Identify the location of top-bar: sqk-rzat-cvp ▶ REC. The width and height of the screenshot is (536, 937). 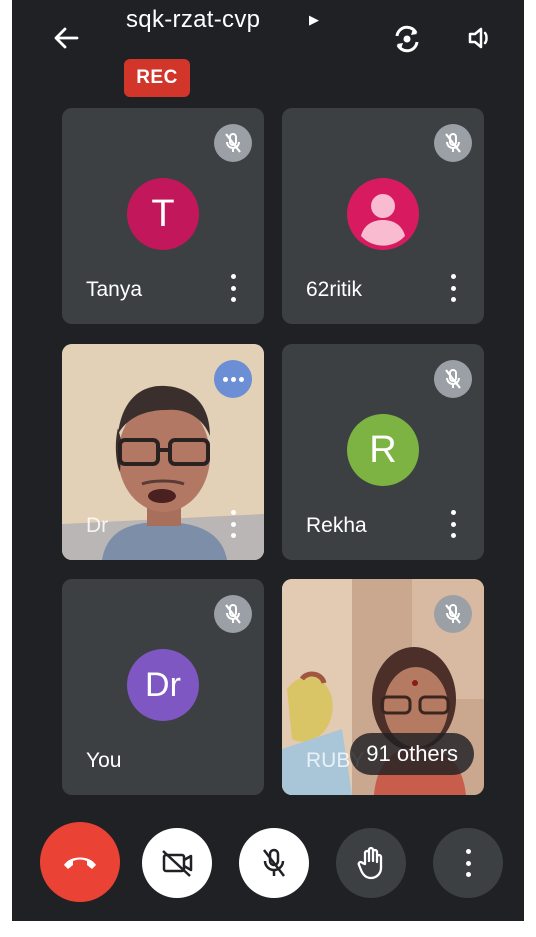
(268, 50).